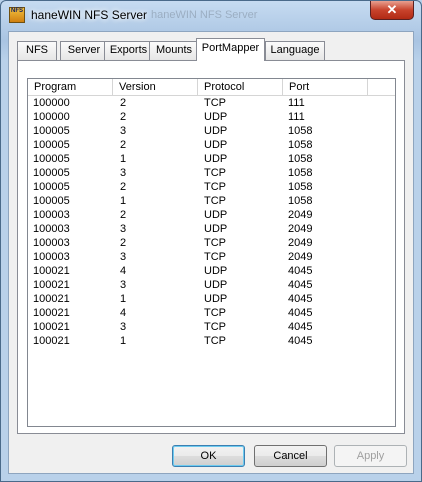 This screenshot has height=482, width=422. What do you see at coordinates (325, 87) in the screenshot?
I see `column-header-port: Port` at bounding box center [325, 87].